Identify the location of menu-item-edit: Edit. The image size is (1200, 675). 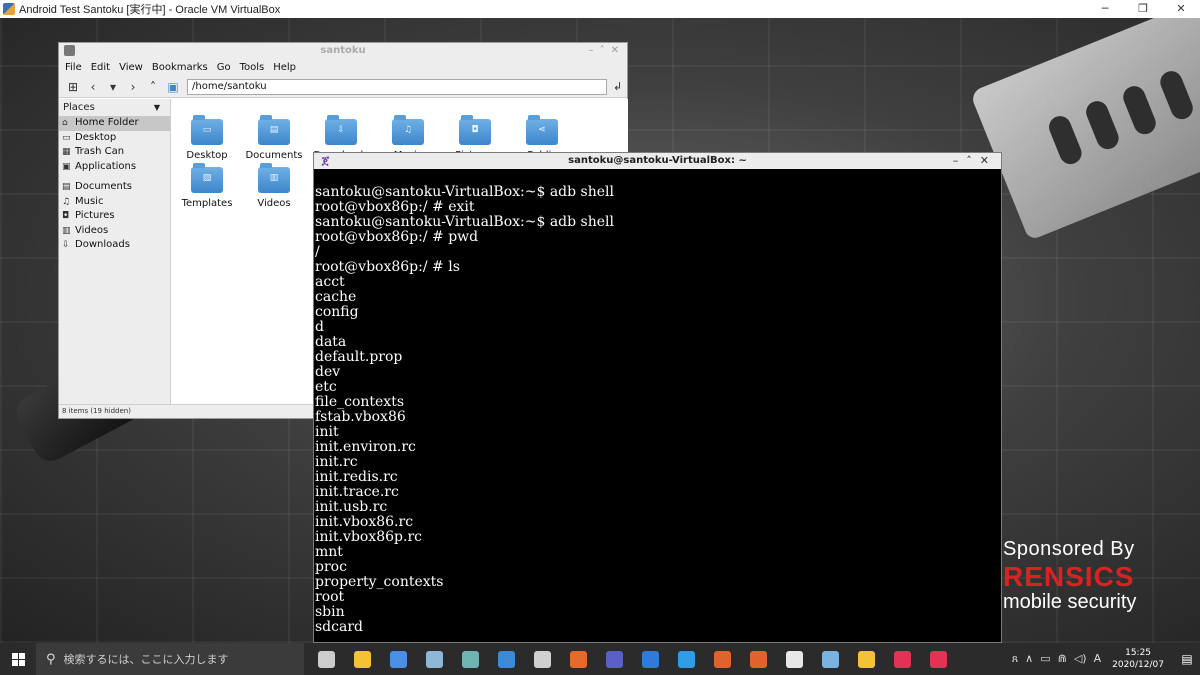
(100, 67).